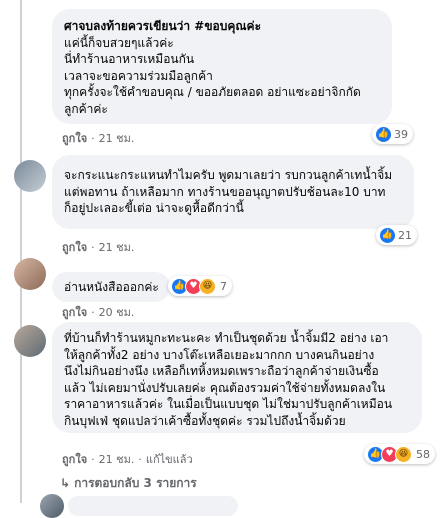 This screenshot has height=518, width=448. I want to click on comment-4-meta: ถูกใจ · 21 ชม. · แก้ไขแล้ว, so click(127, 459).